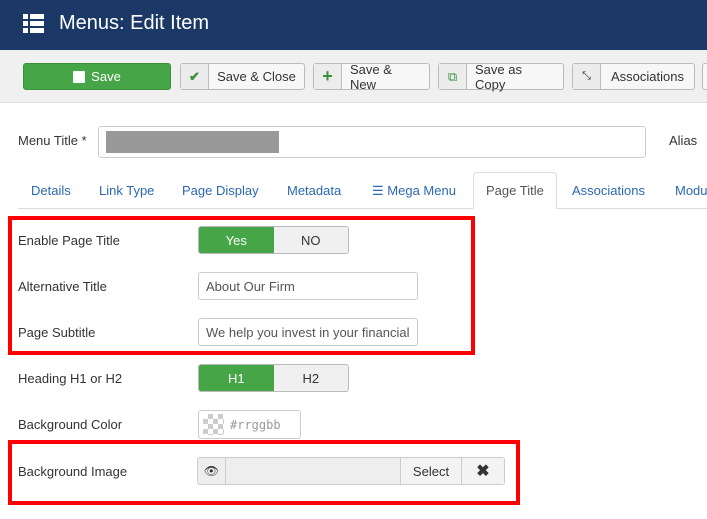  I want to click on clear-x-icon: ✖, so click(482, 471).